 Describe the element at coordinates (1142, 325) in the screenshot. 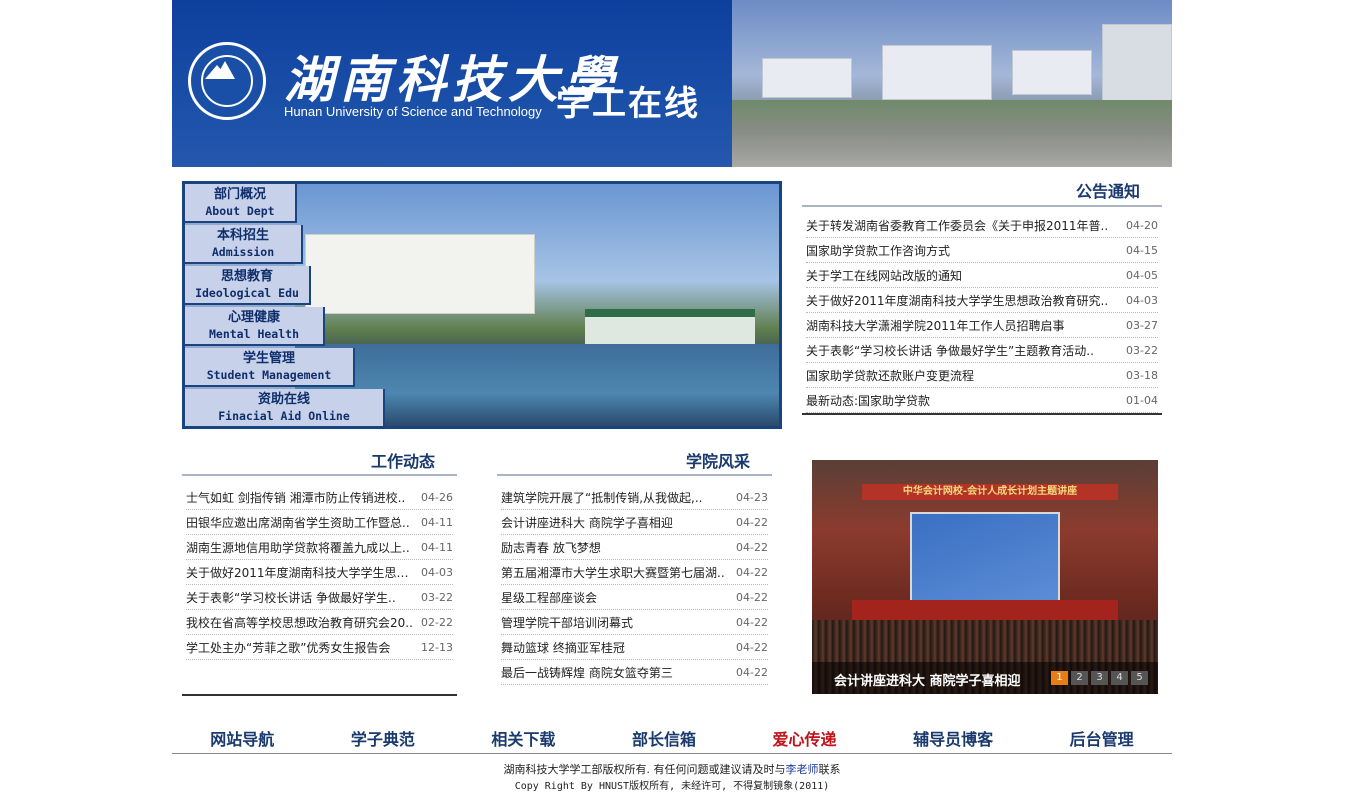

I see `item-date: 03-27` at that location.